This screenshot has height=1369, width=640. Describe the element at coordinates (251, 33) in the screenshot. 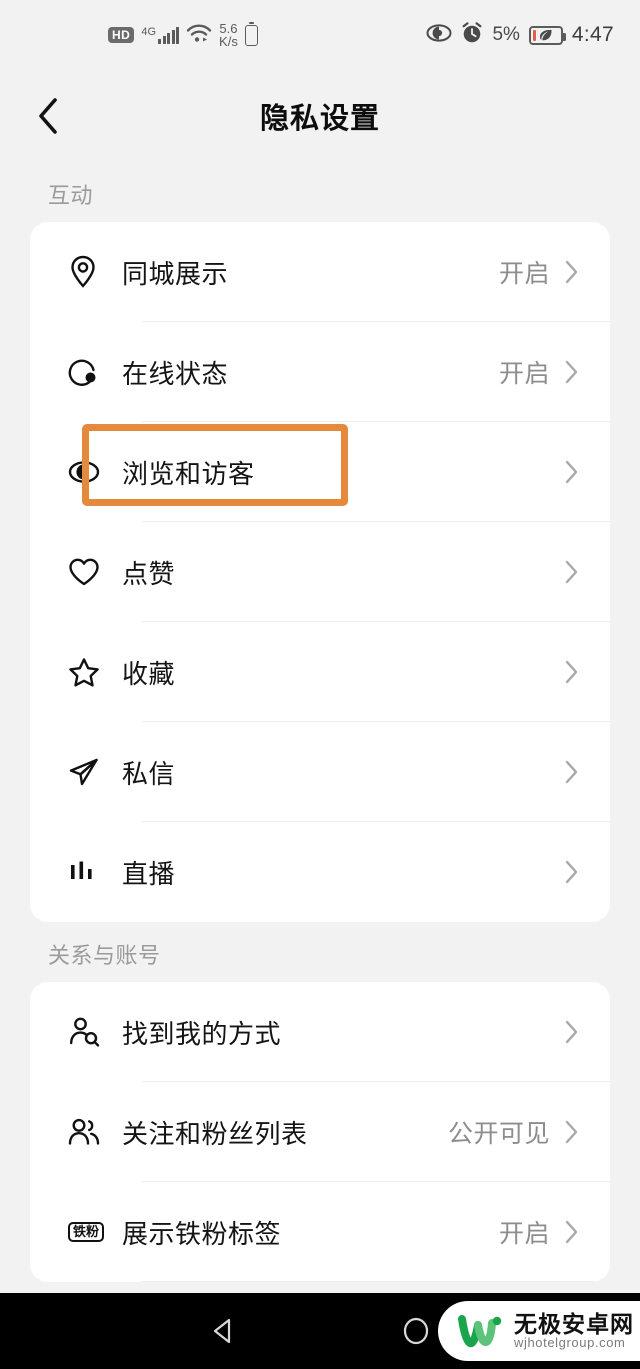

I see `battery-small-icon` at that location.